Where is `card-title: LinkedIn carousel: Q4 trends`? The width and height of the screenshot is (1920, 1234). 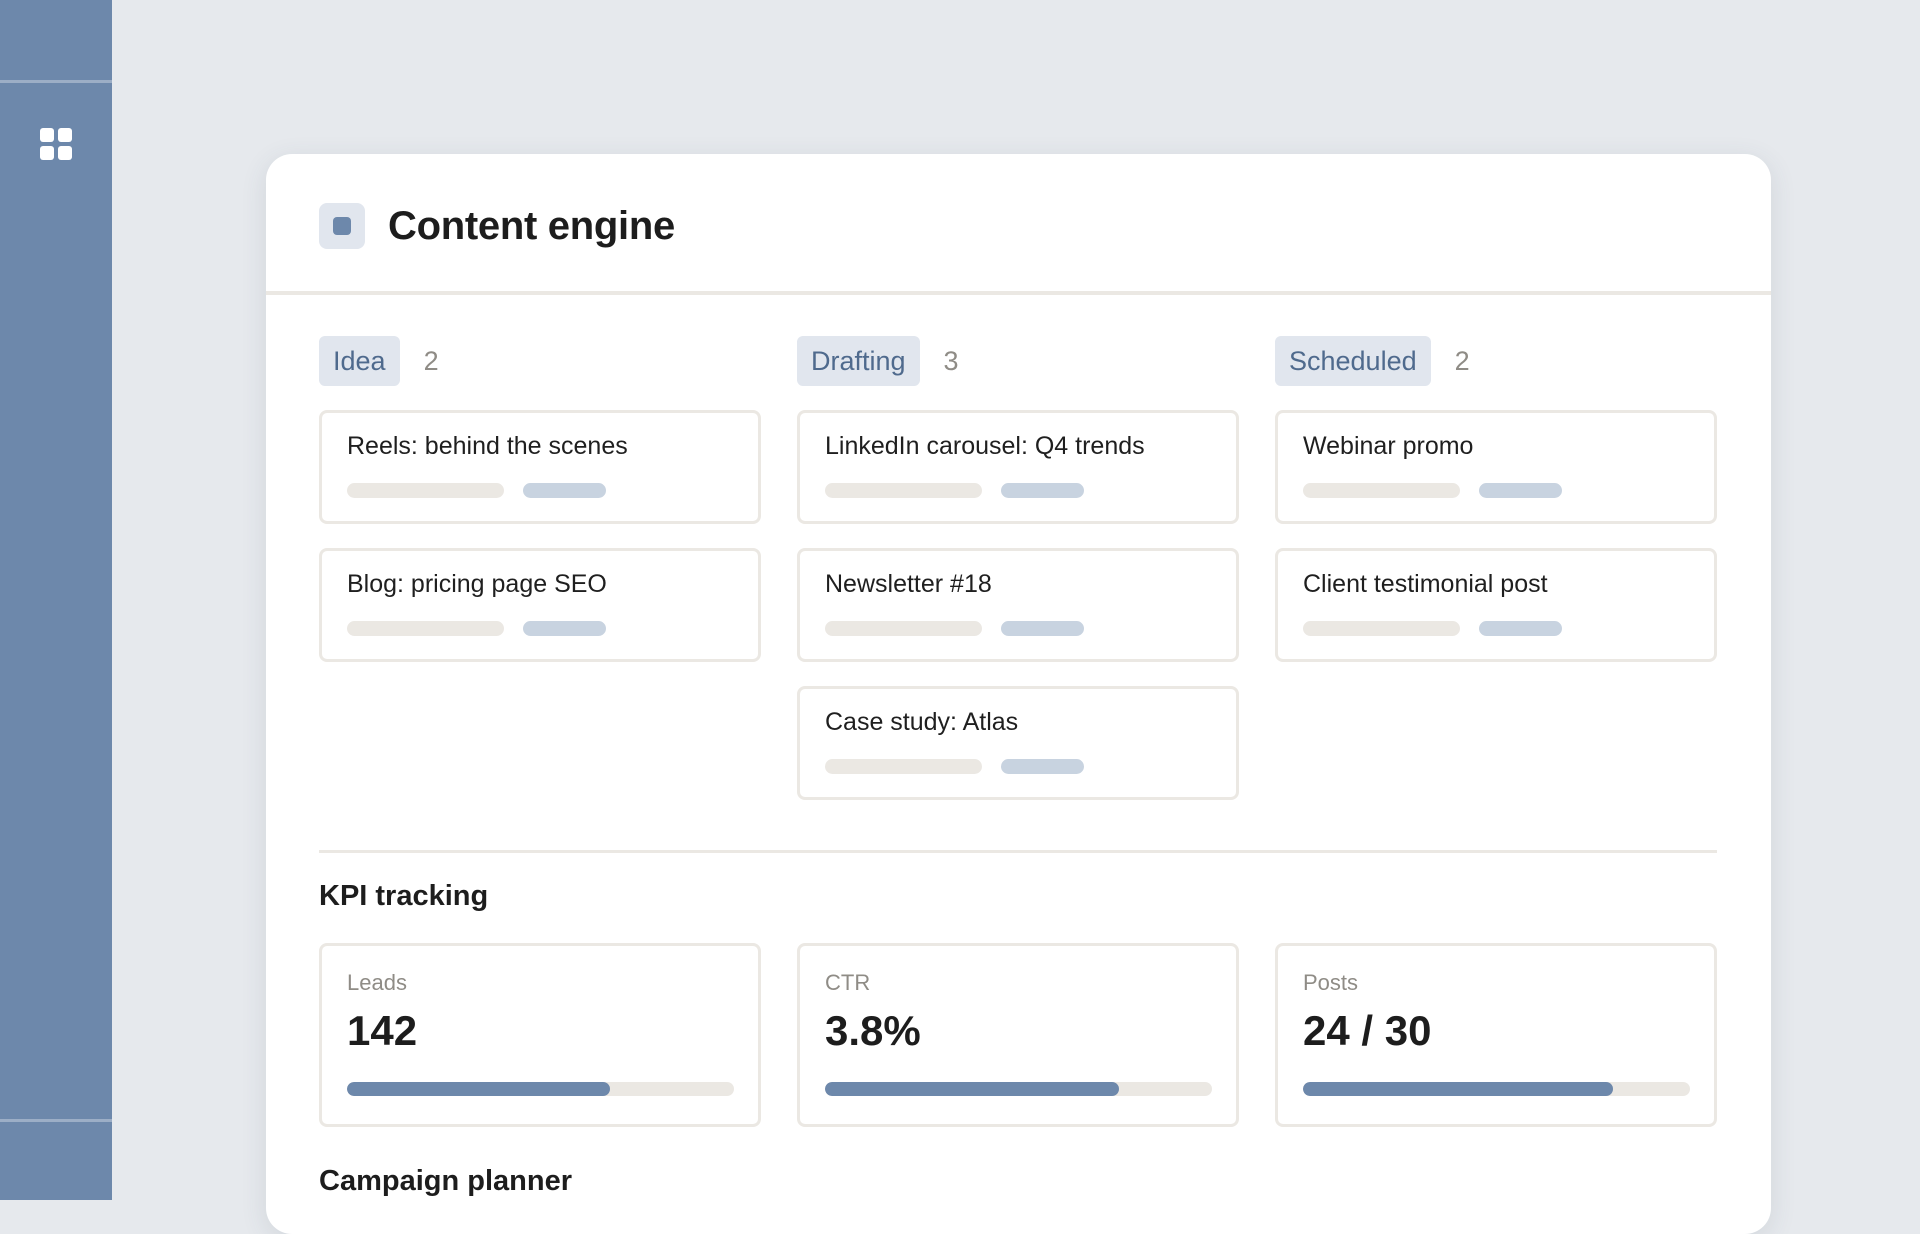 card-title: LinkedIn carousel: Q4 trends is located at coordinates (985, 446).